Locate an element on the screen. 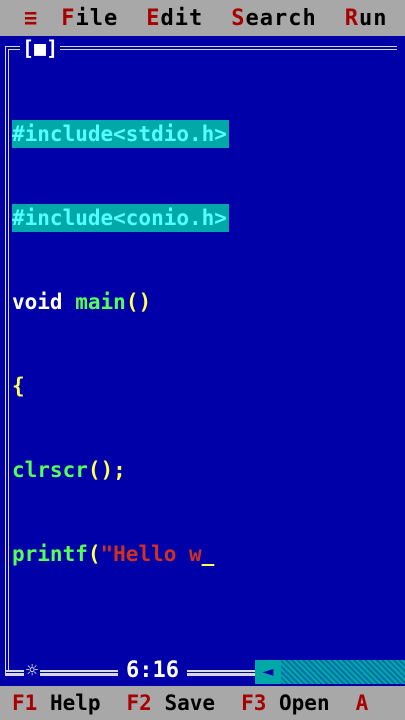  close-box-icon: [■] is located at coordinates (40, 48).